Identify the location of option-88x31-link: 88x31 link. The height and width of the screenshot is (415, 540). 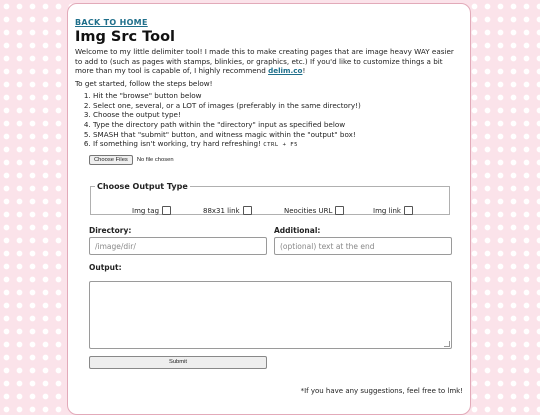
(227, 210).